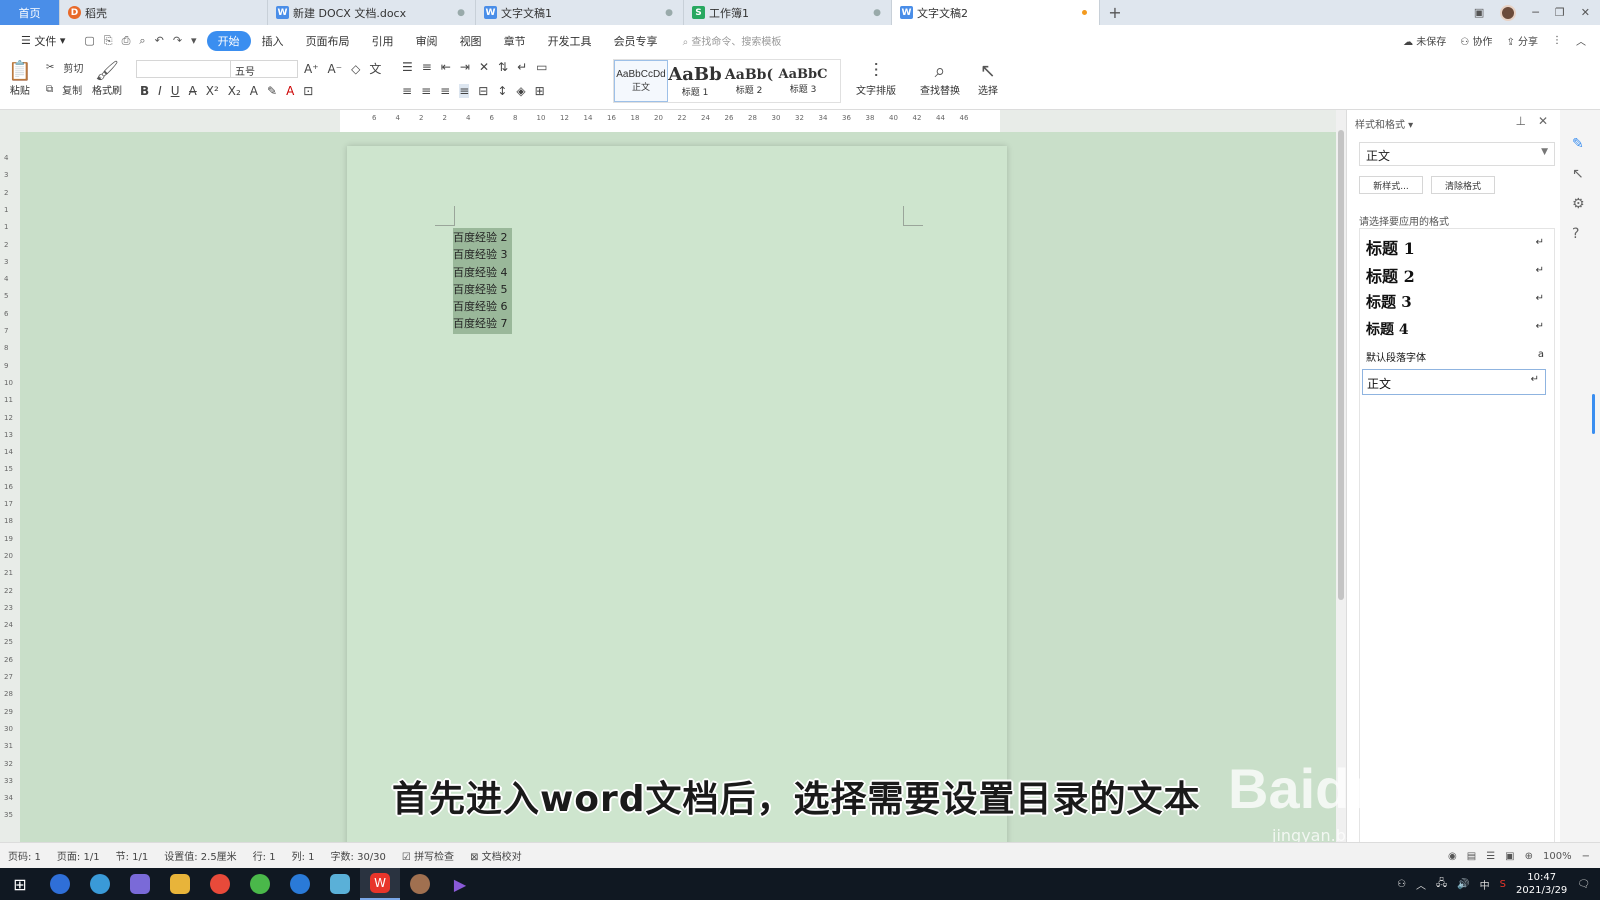  I want to click on style-item-normal: 正文 ↵, so click(1454, 382).